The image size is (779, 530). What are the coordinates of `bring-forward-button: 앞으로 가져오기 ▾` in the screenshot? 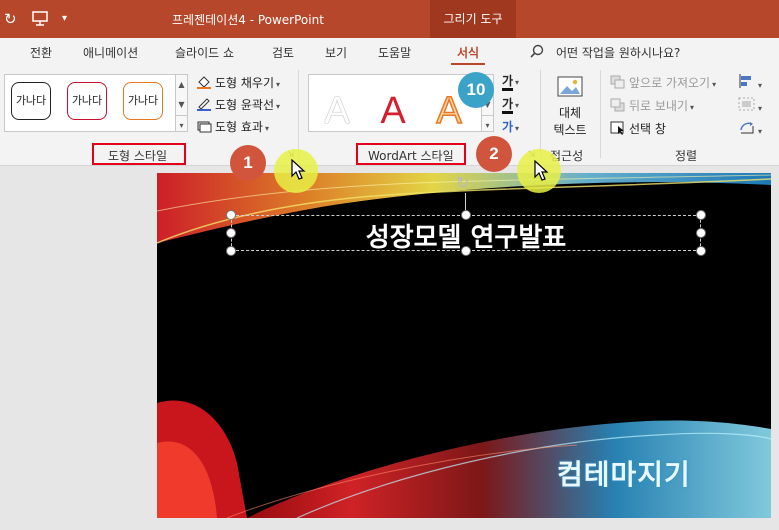 It's located at (663, 83).